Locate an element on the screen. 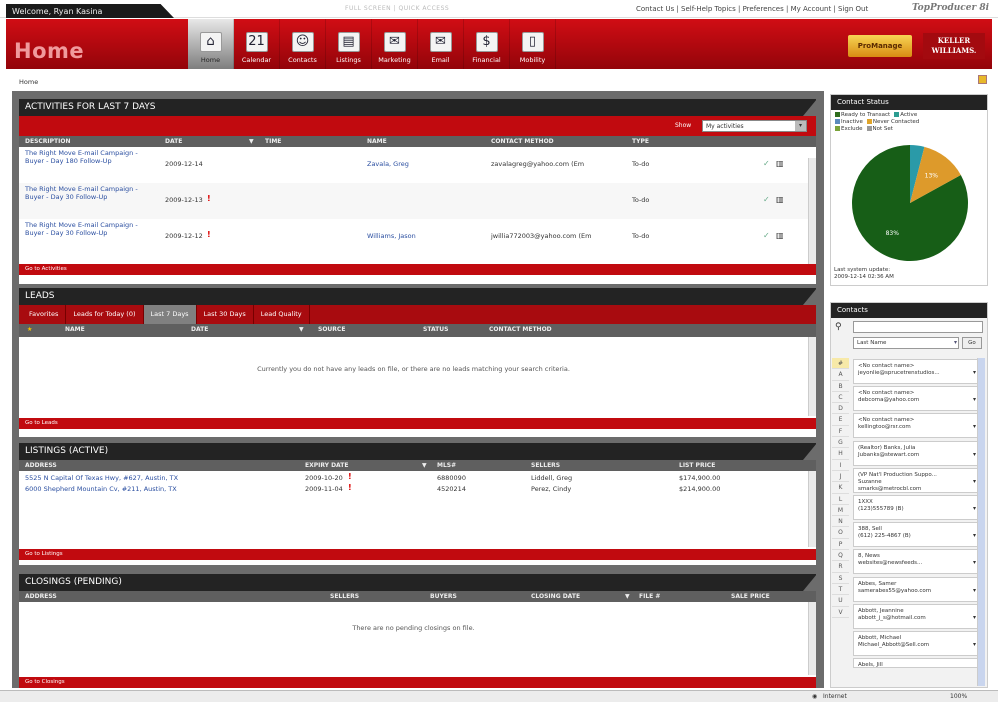 The width and height of the screenshot is (998, 702). leads-tab-2: Last 7 Days is located at coordinates (170, 314).